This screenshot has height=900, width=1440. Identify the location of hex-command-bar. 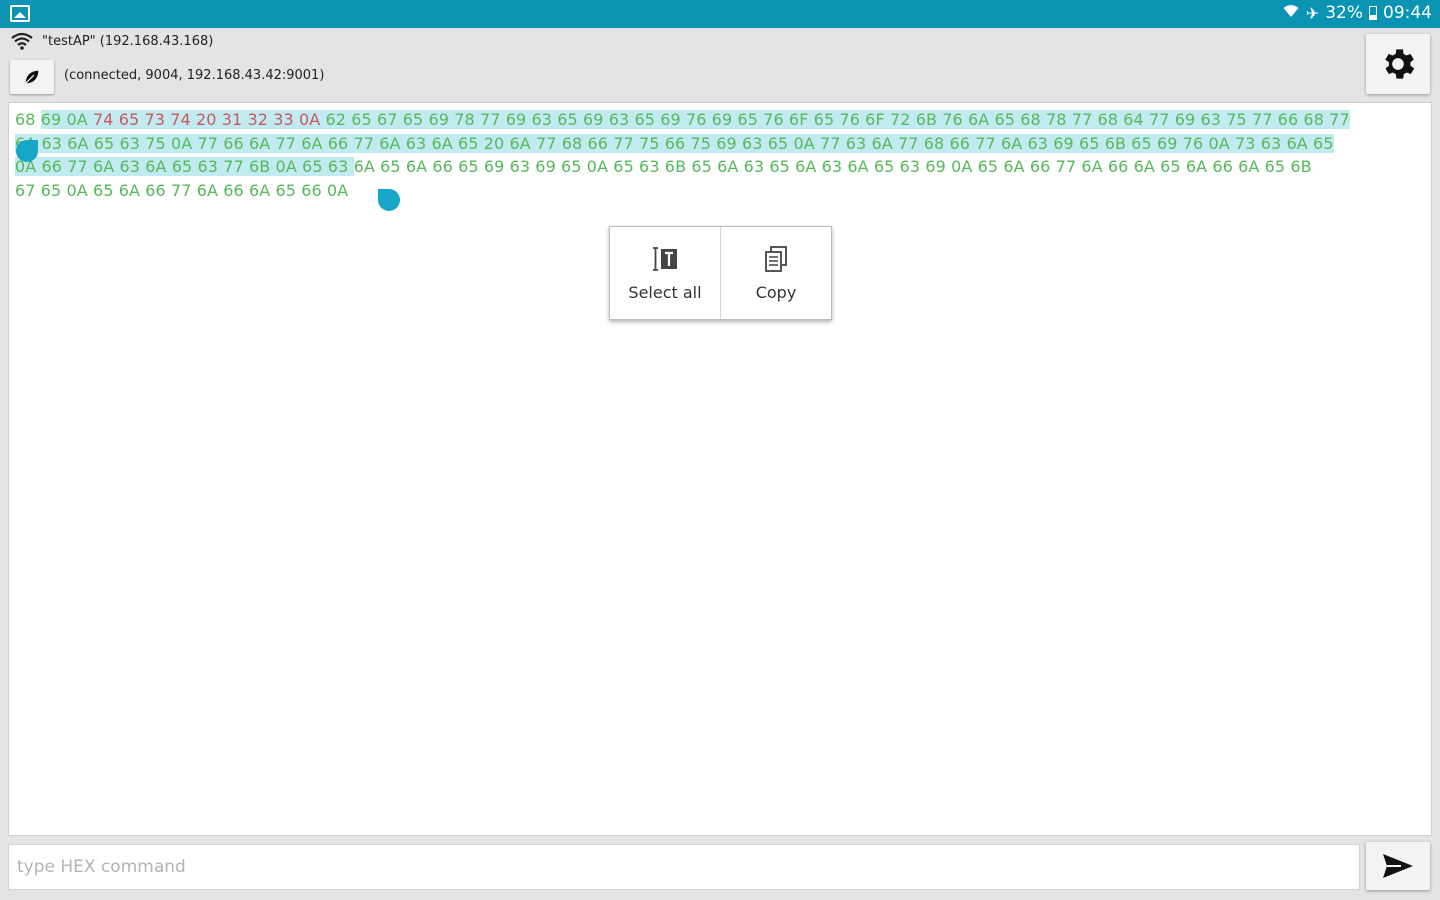
(684, 867).